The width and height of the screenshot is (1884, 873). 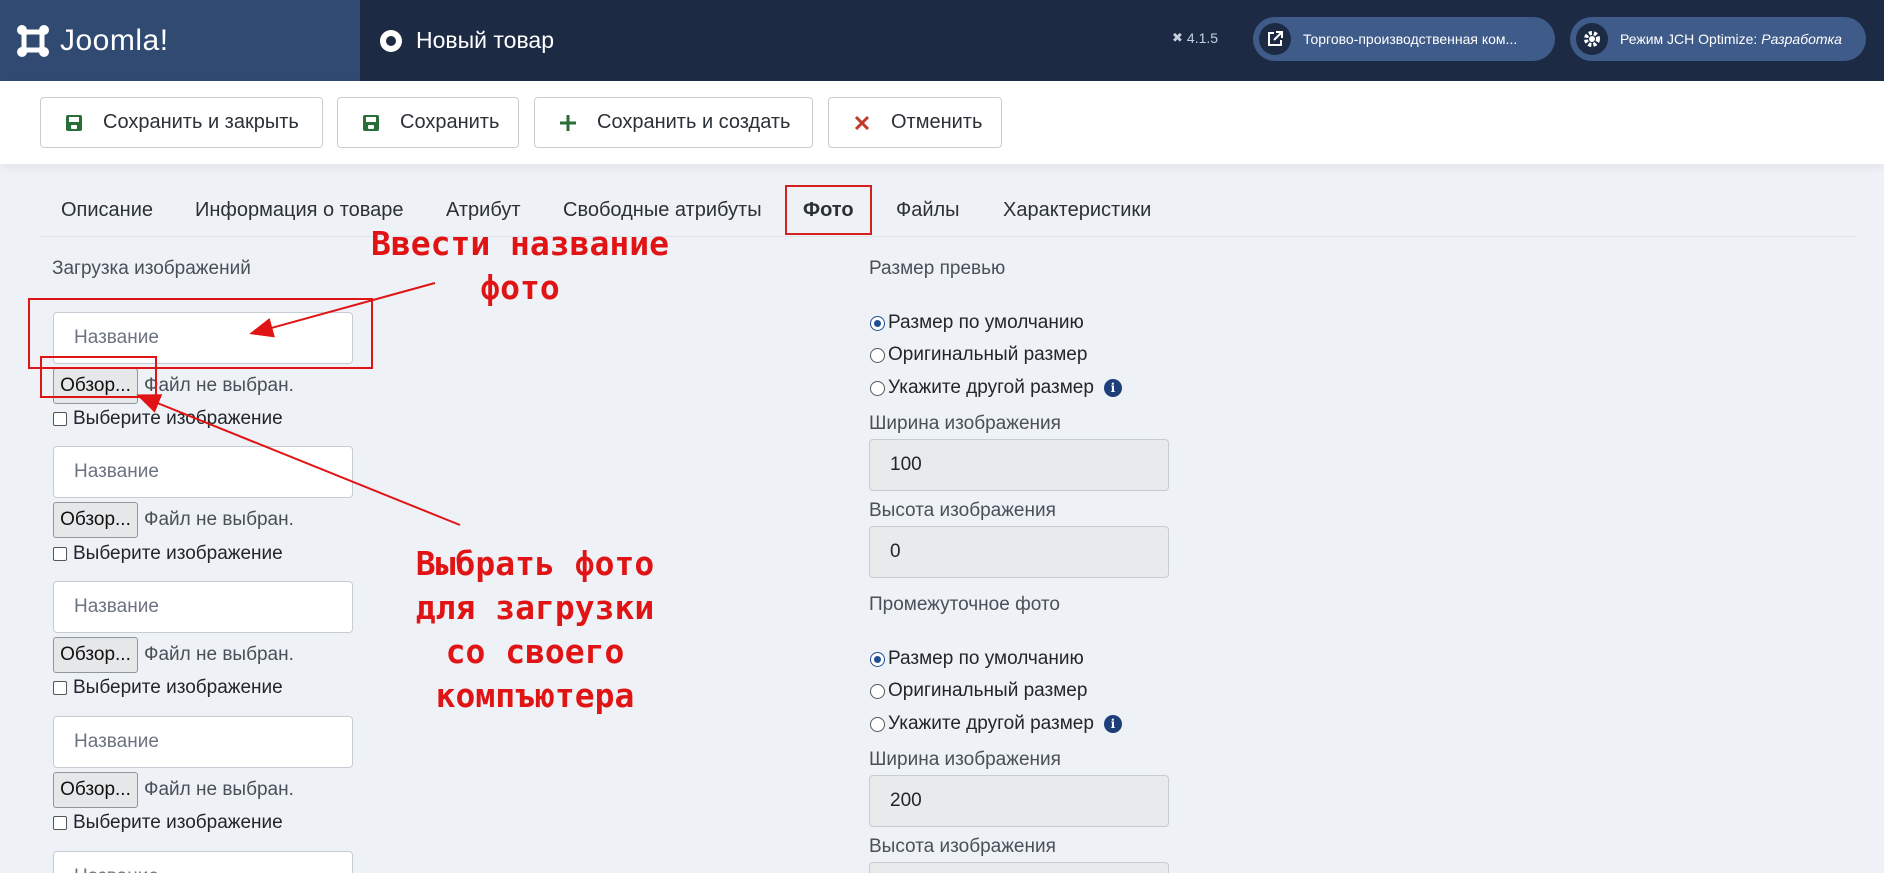 What do you see at coordinates (298, 460) in the screenshot?
I see `arrow-to-browse-button` at bounding box center [298, 460].